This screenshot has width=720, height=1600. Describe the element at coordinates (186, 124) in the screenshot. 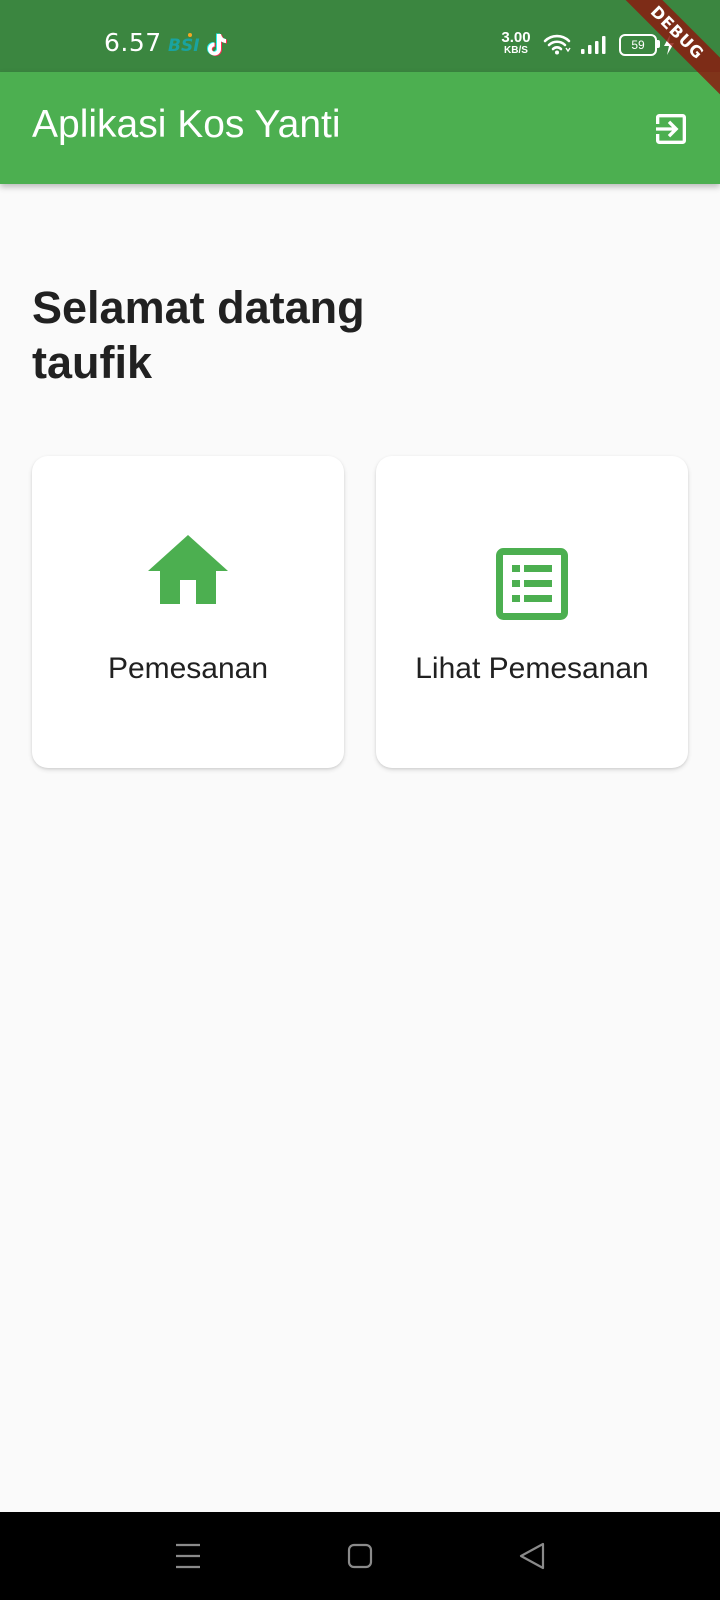

I see `app-title: Aplikasi Kos Yanti` at that location.